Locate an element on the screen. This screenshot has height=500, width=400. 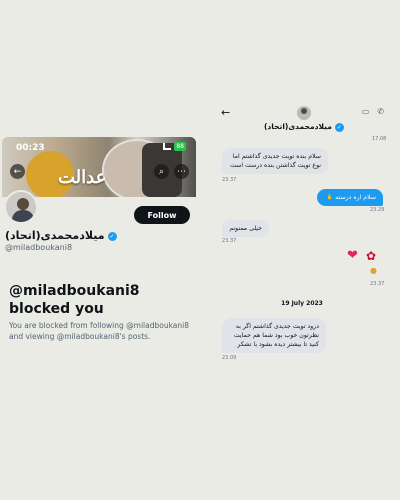
signal-icon is located at coordinates (167, 146).